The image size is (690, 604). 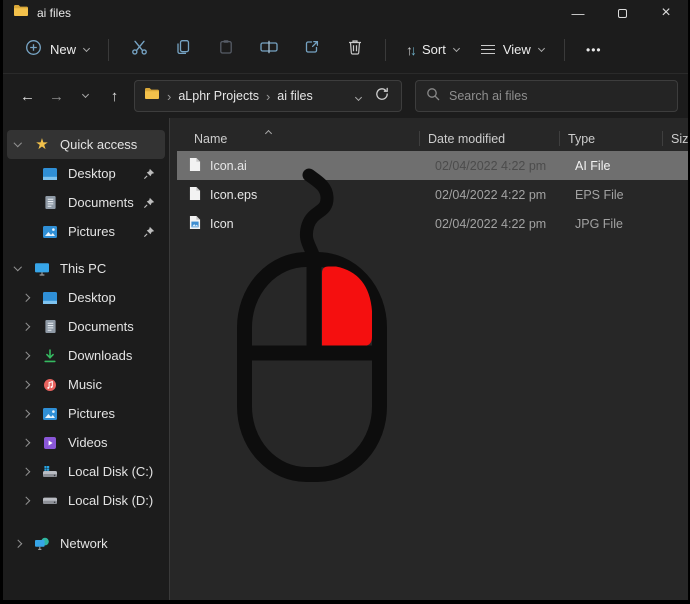 I want to click on image-file-icon, so click(x=195, y=224).